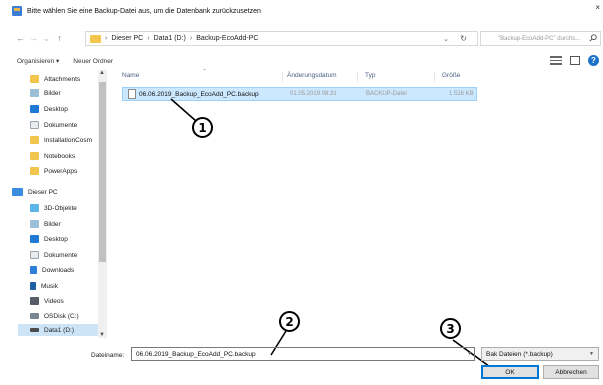 This screenshot has height=385, width=603. What do you see at coordinates (571, 372) in the screenshot?
I see `cancel-button: Abbrechen` at bounding box center [571, 372].